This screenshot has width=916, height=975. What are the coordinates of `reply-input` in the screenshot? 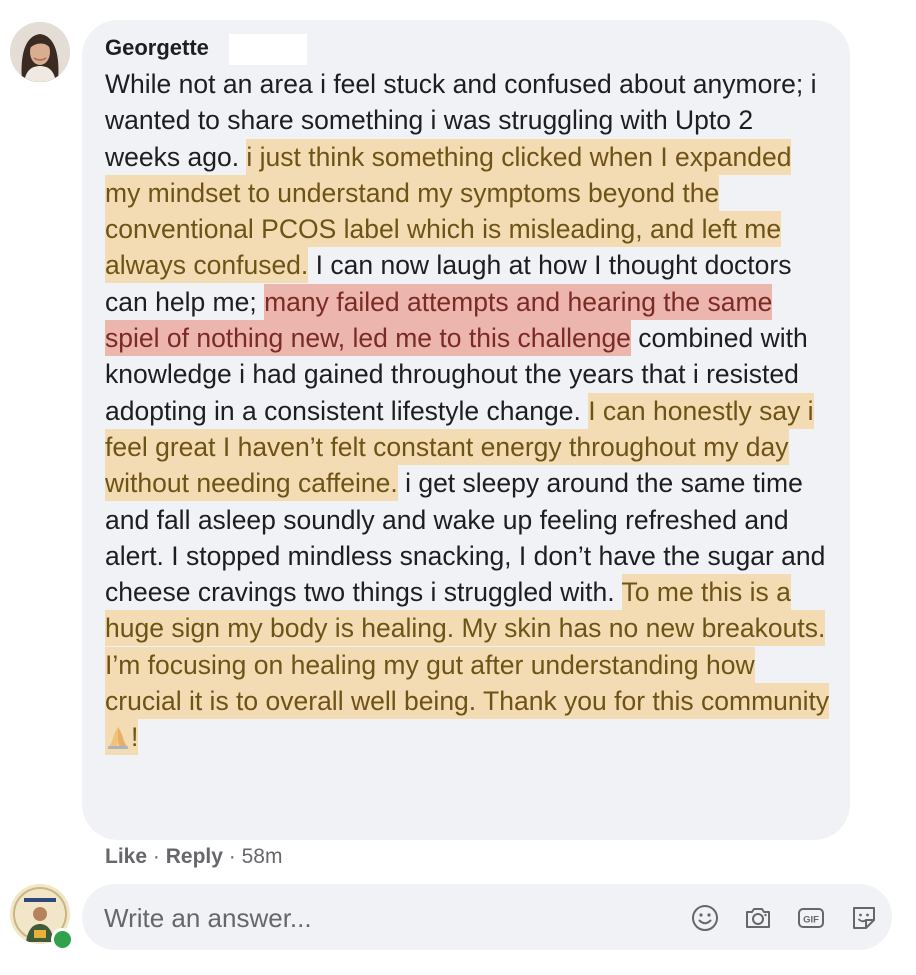 It's located at (384, 918).